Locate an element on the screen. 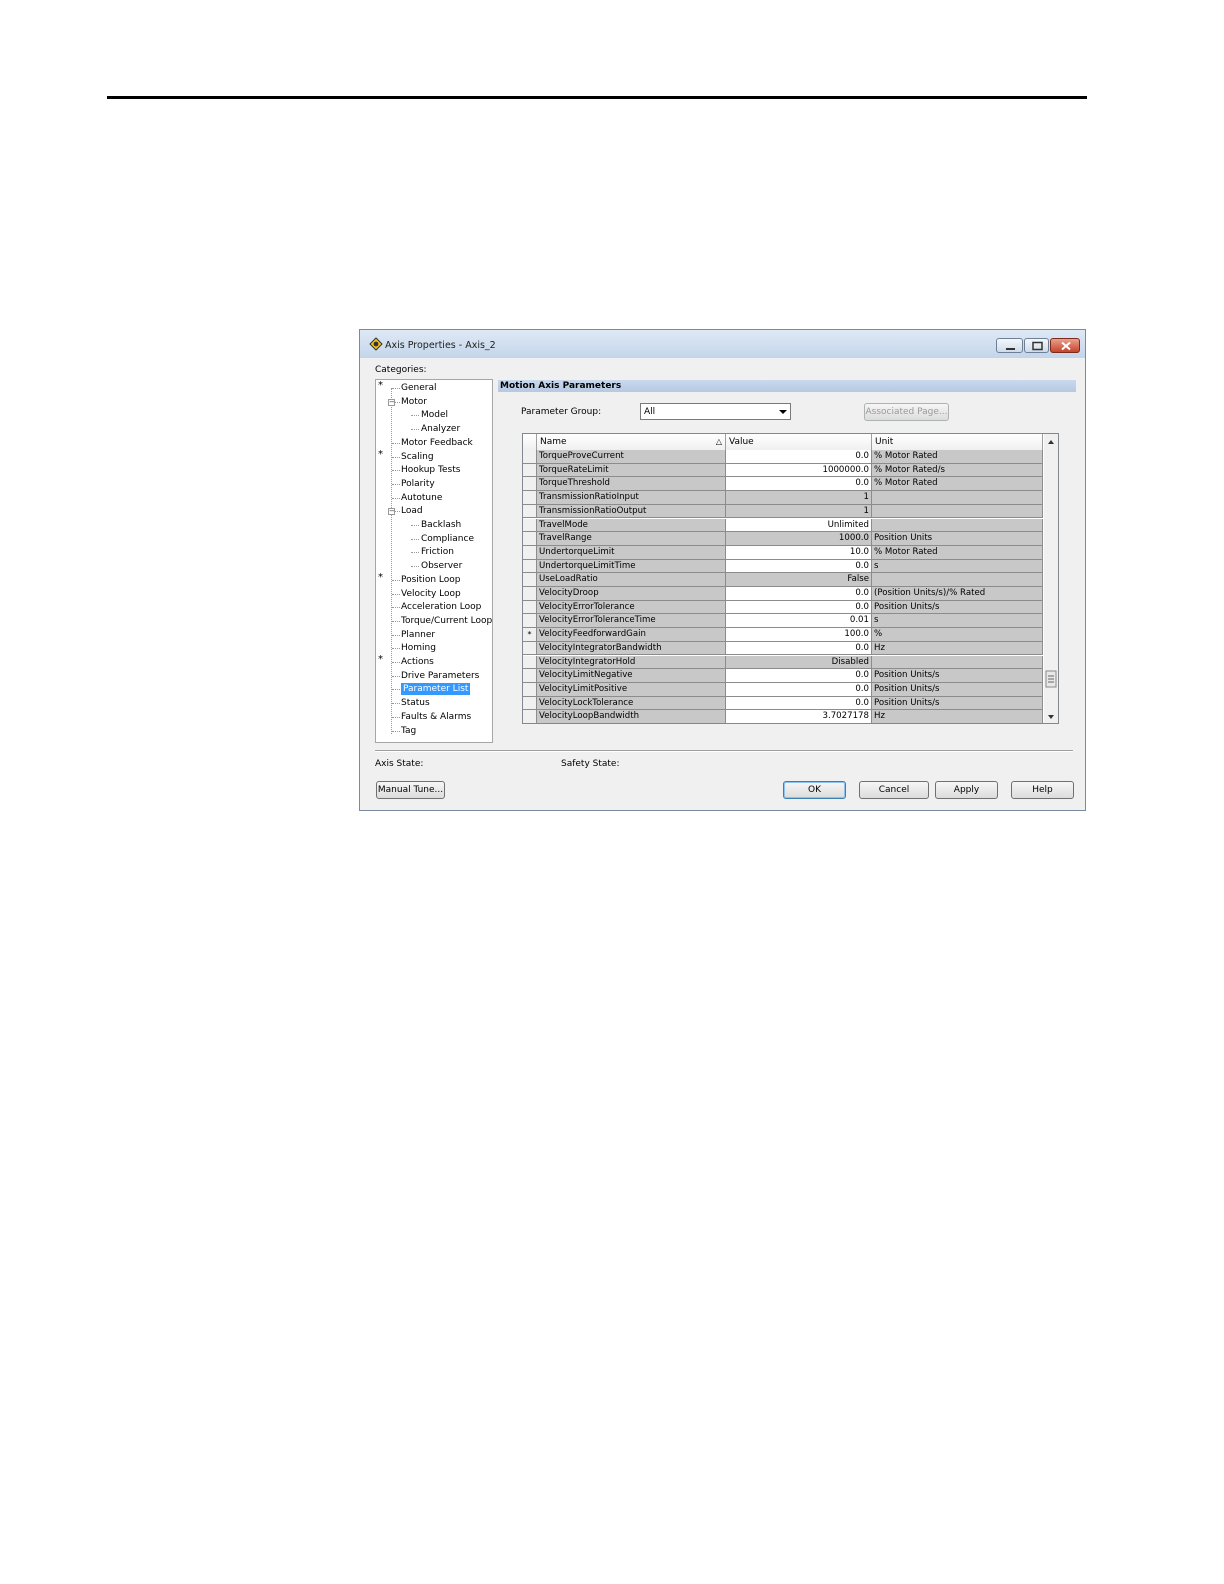 The width and height of the screenshot is (1224, 1584). tree-item-parameter-list: Parameter List is located at coordinates (436, 689).